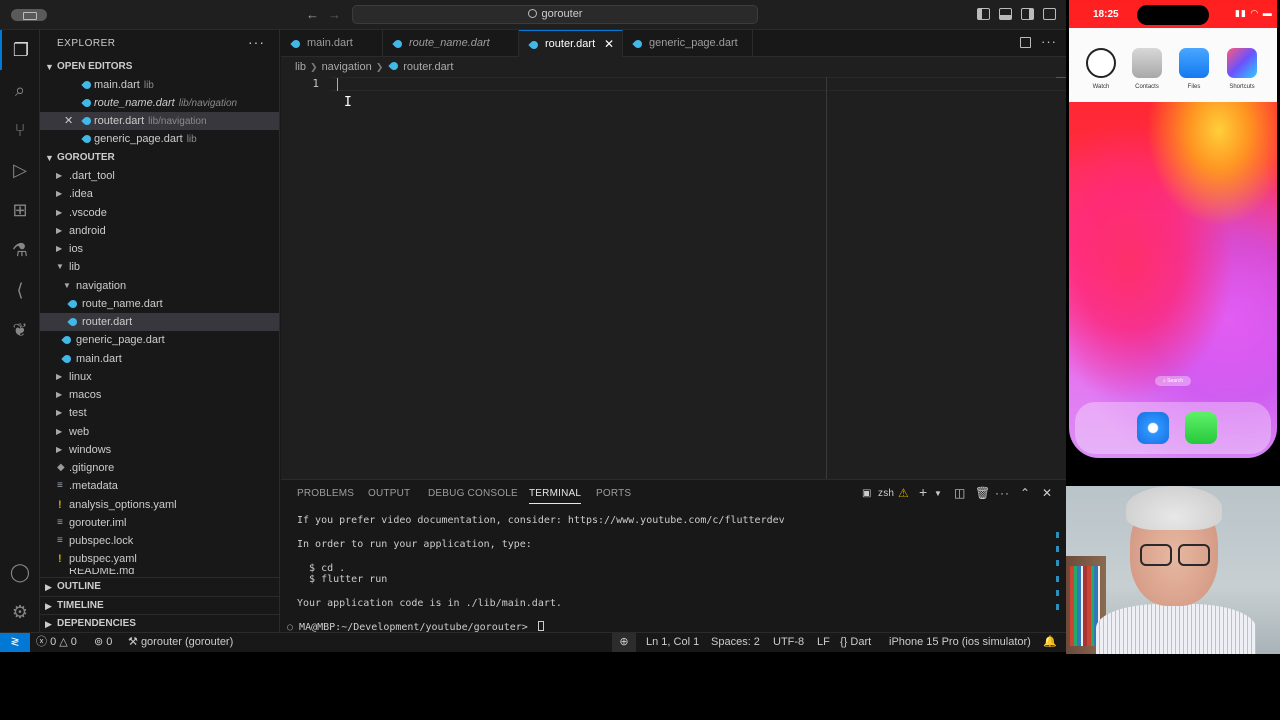  What do you see at coordinates (159, 304) in the screenshot?
I see `tree-file: route_name.dart` at bounding box center [159, 304].